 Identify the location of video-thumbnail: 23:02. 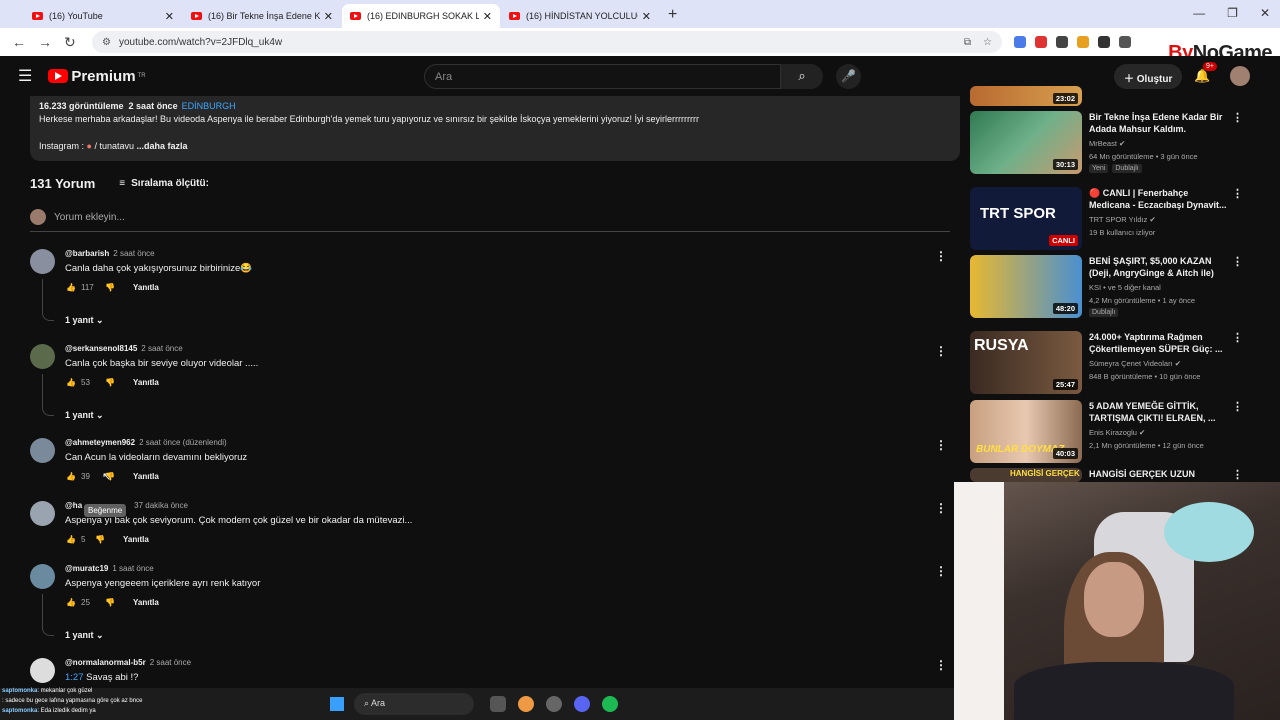
(1026, 96).